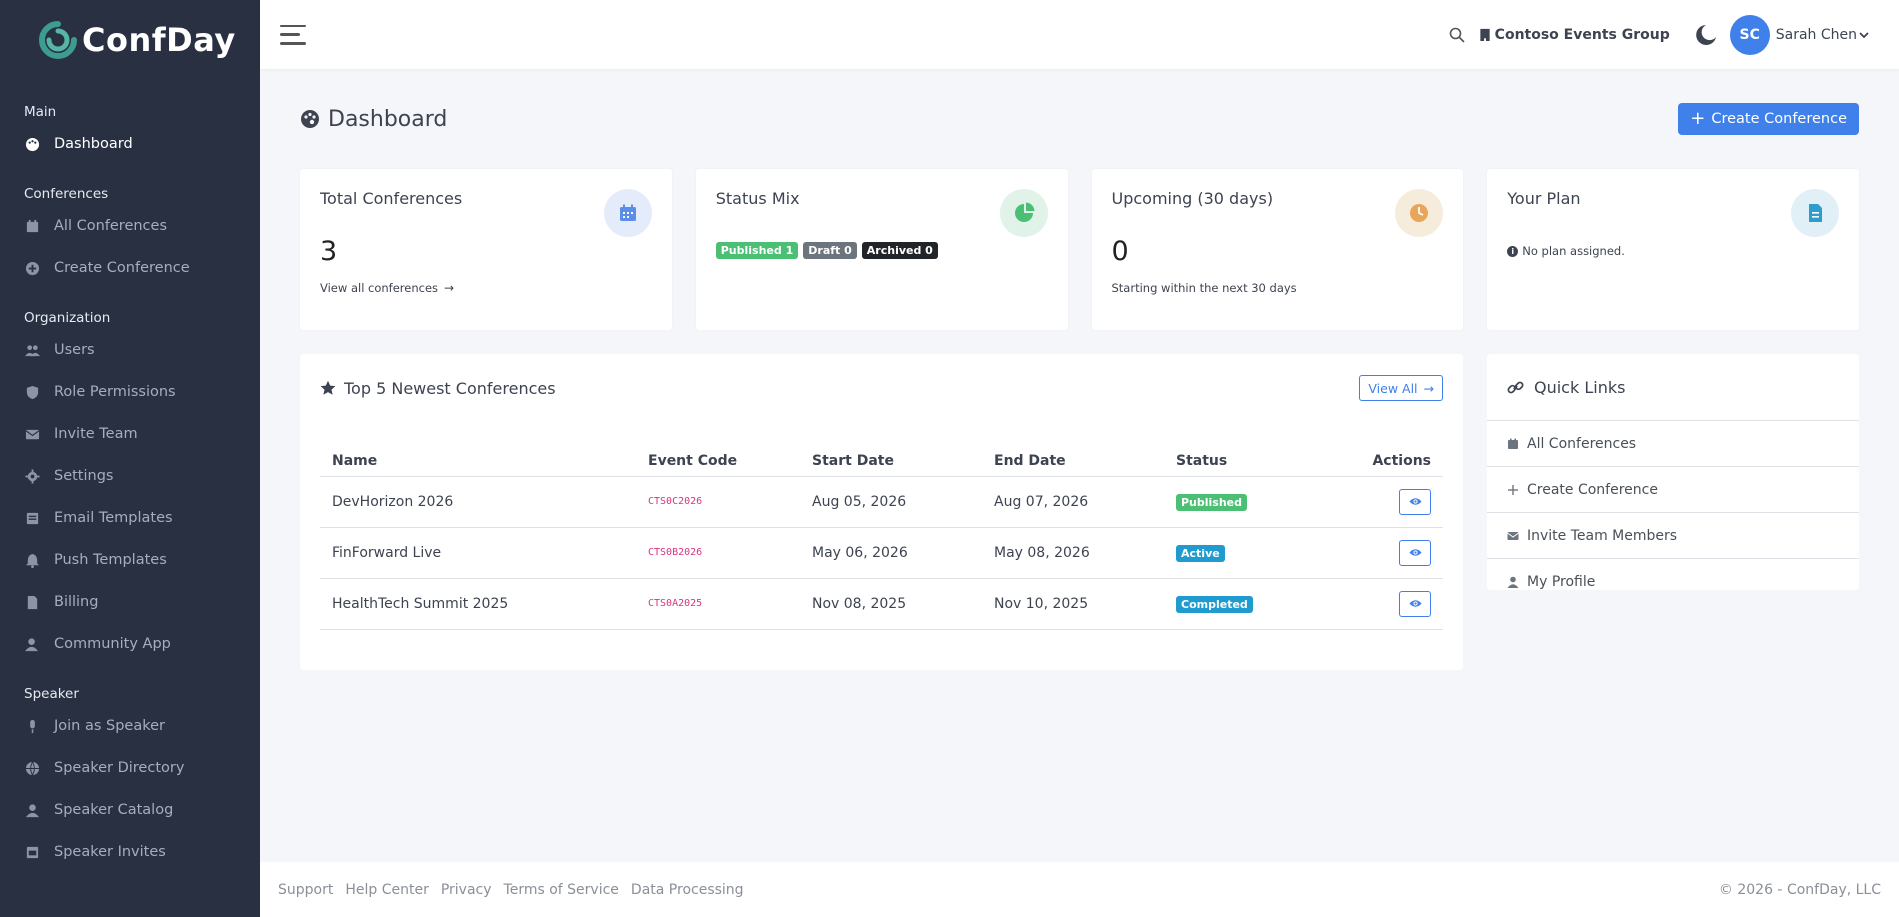 The width and height of the screenshot is (1899, 917). I want to click on quick-link-all-conferences: All Conferences, so click(1673, 443).